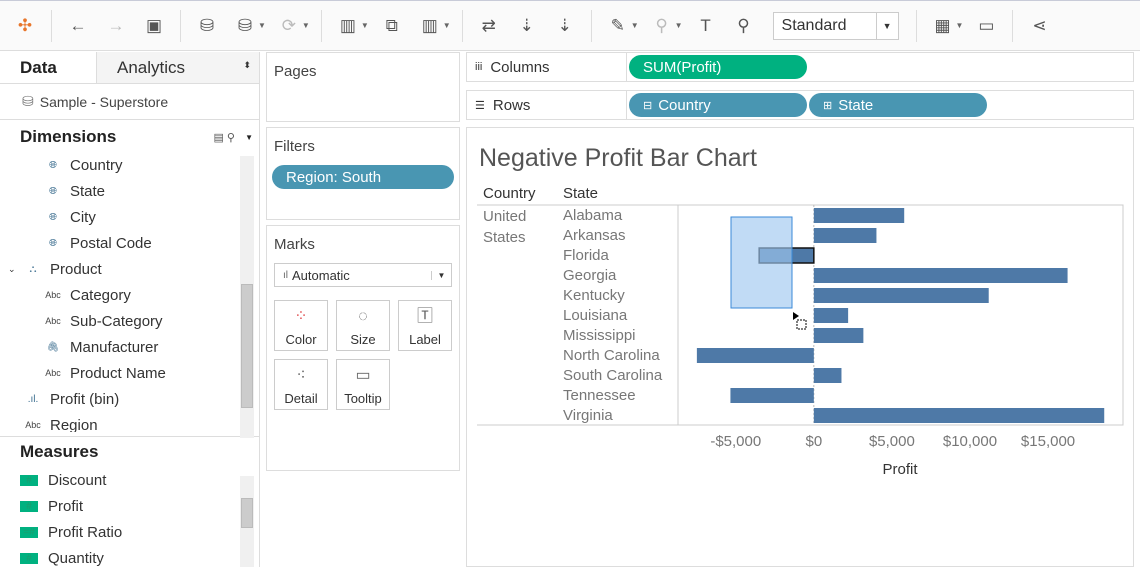  Describe the element at coordinates (586, 255) in the screenshot. I see `state-label: Florida` at that location.